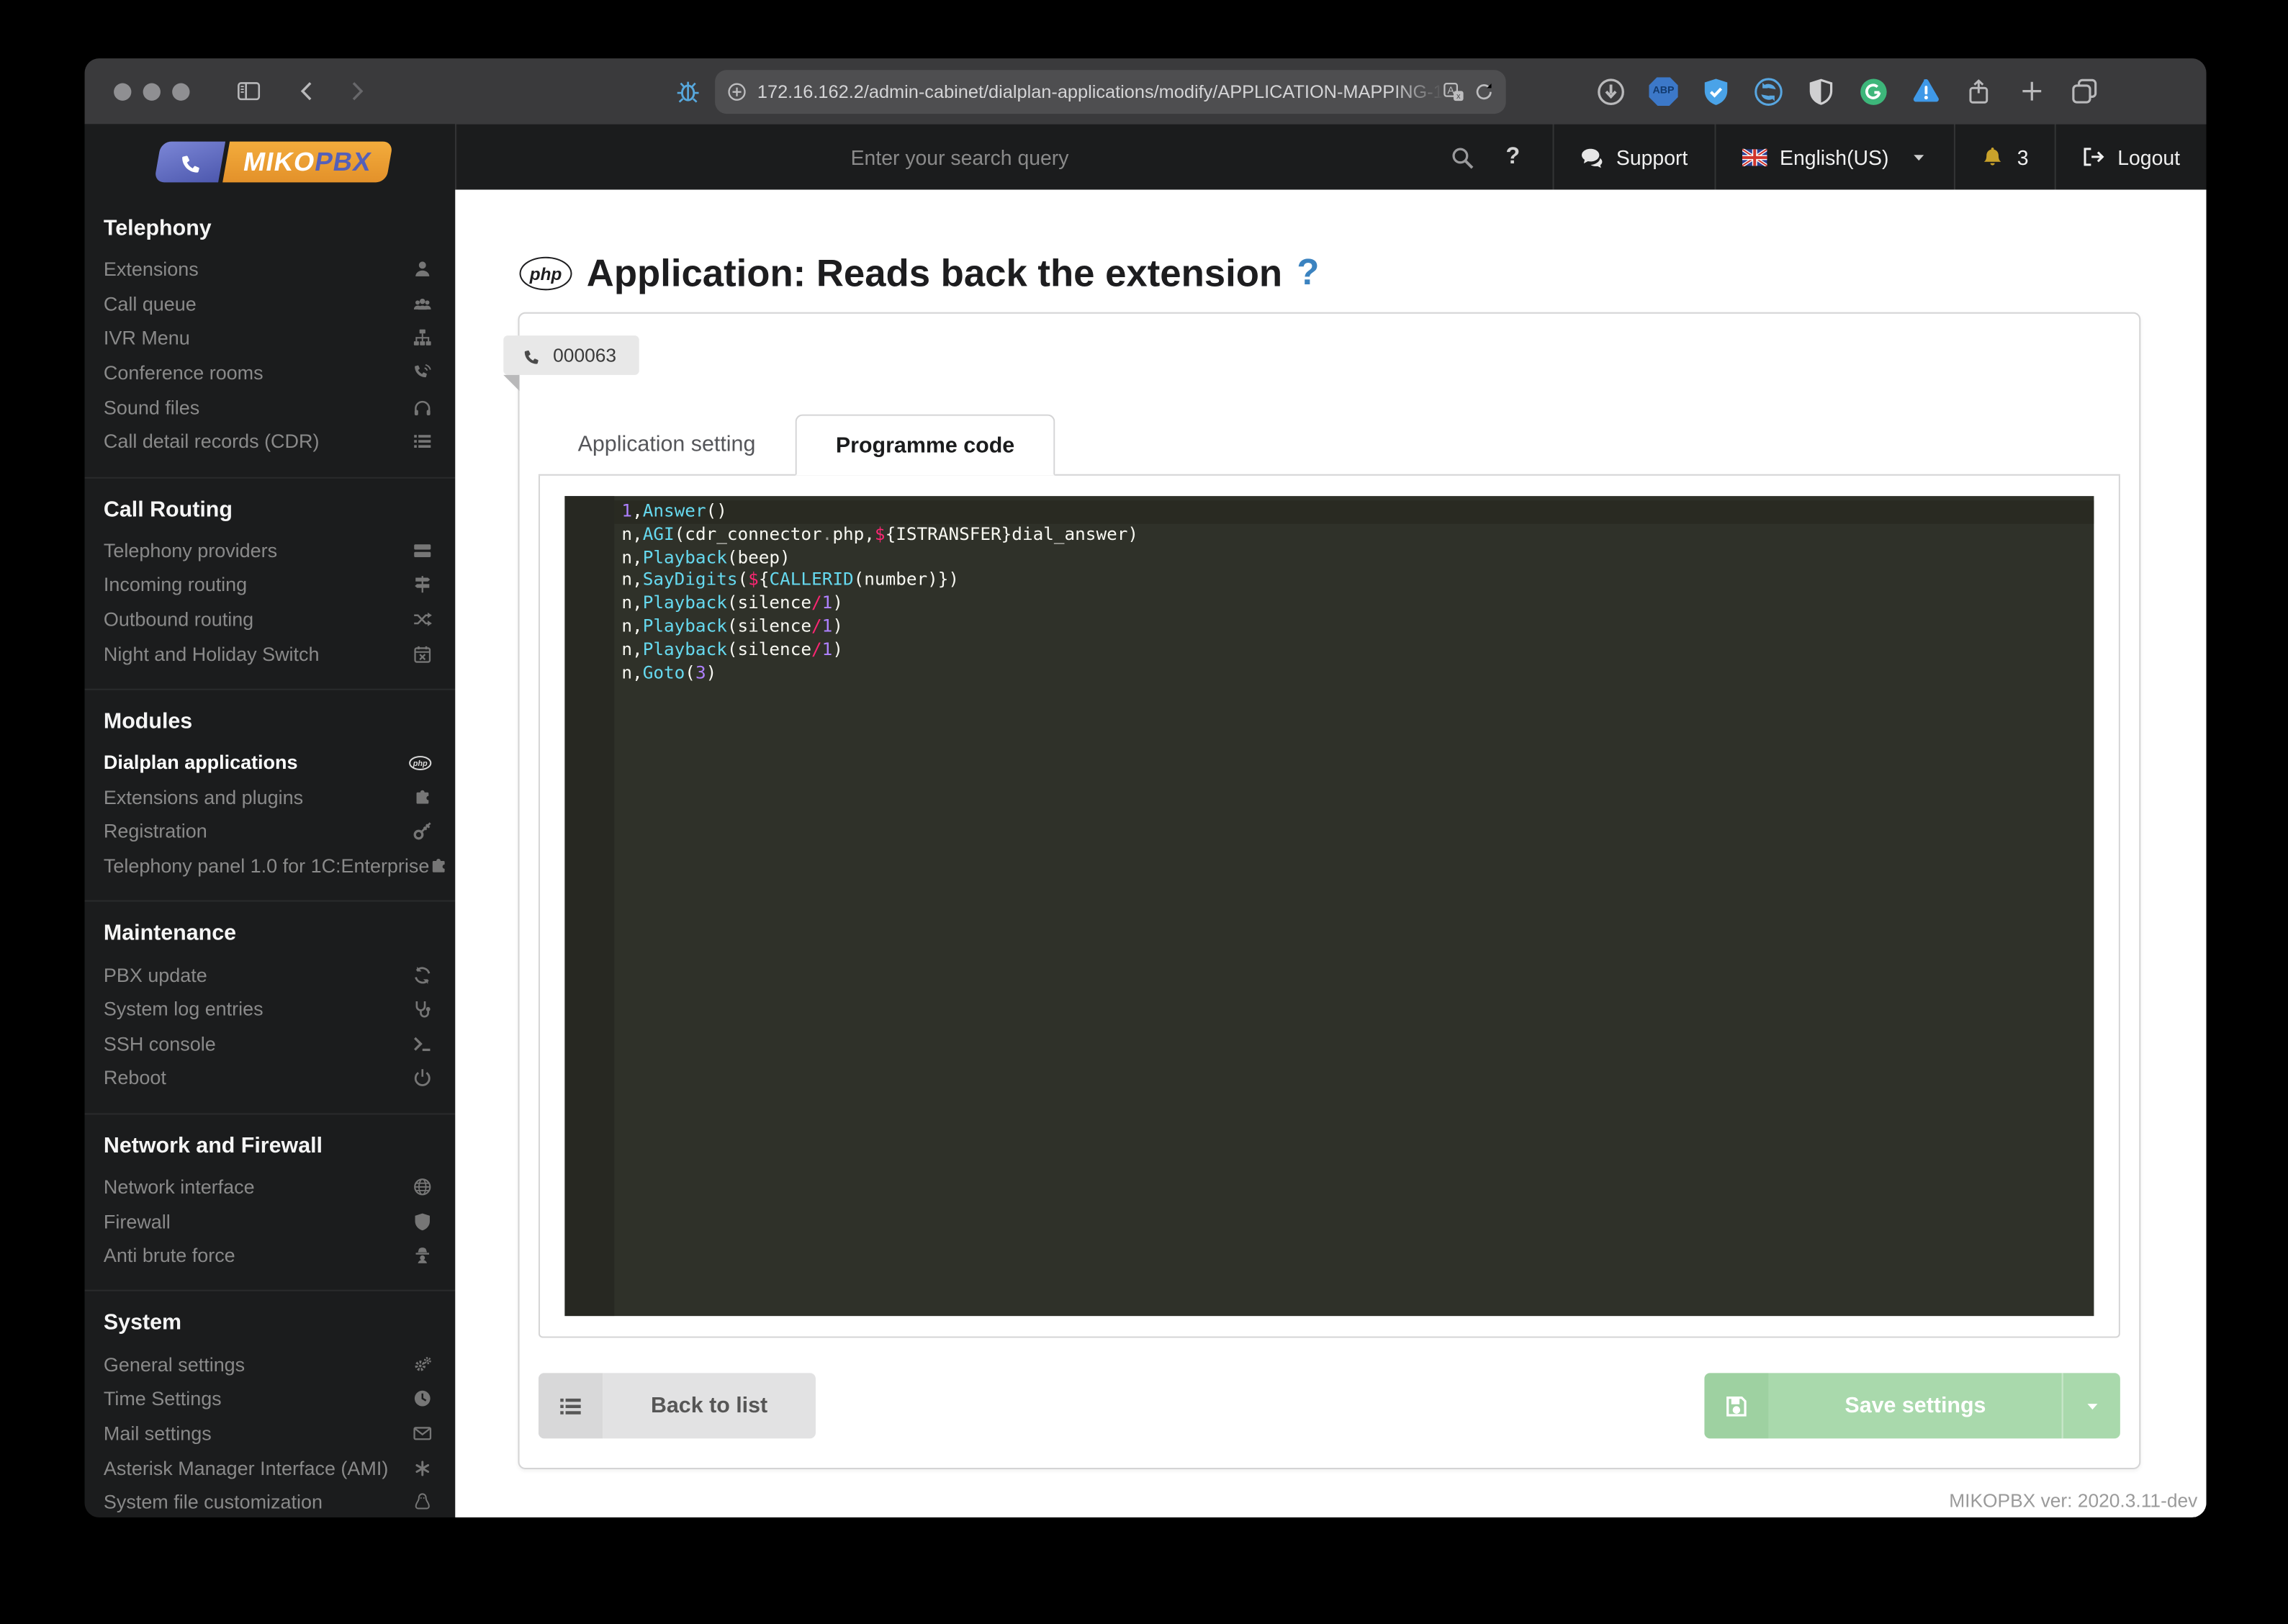  What do you see at coordinates (2005, 156) in the screenshot?
I see `notifications-button: 3` at bounding box center [2005, 156].